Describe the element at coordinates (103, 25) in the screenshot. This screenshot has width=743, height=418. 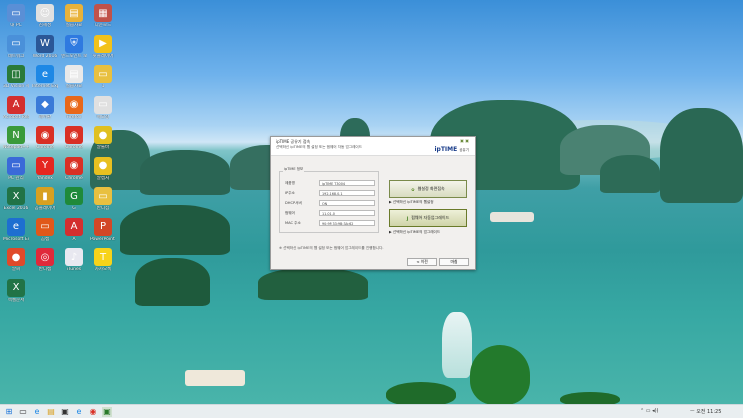
I see `desktop-icon-label: 다운로드` at that location.